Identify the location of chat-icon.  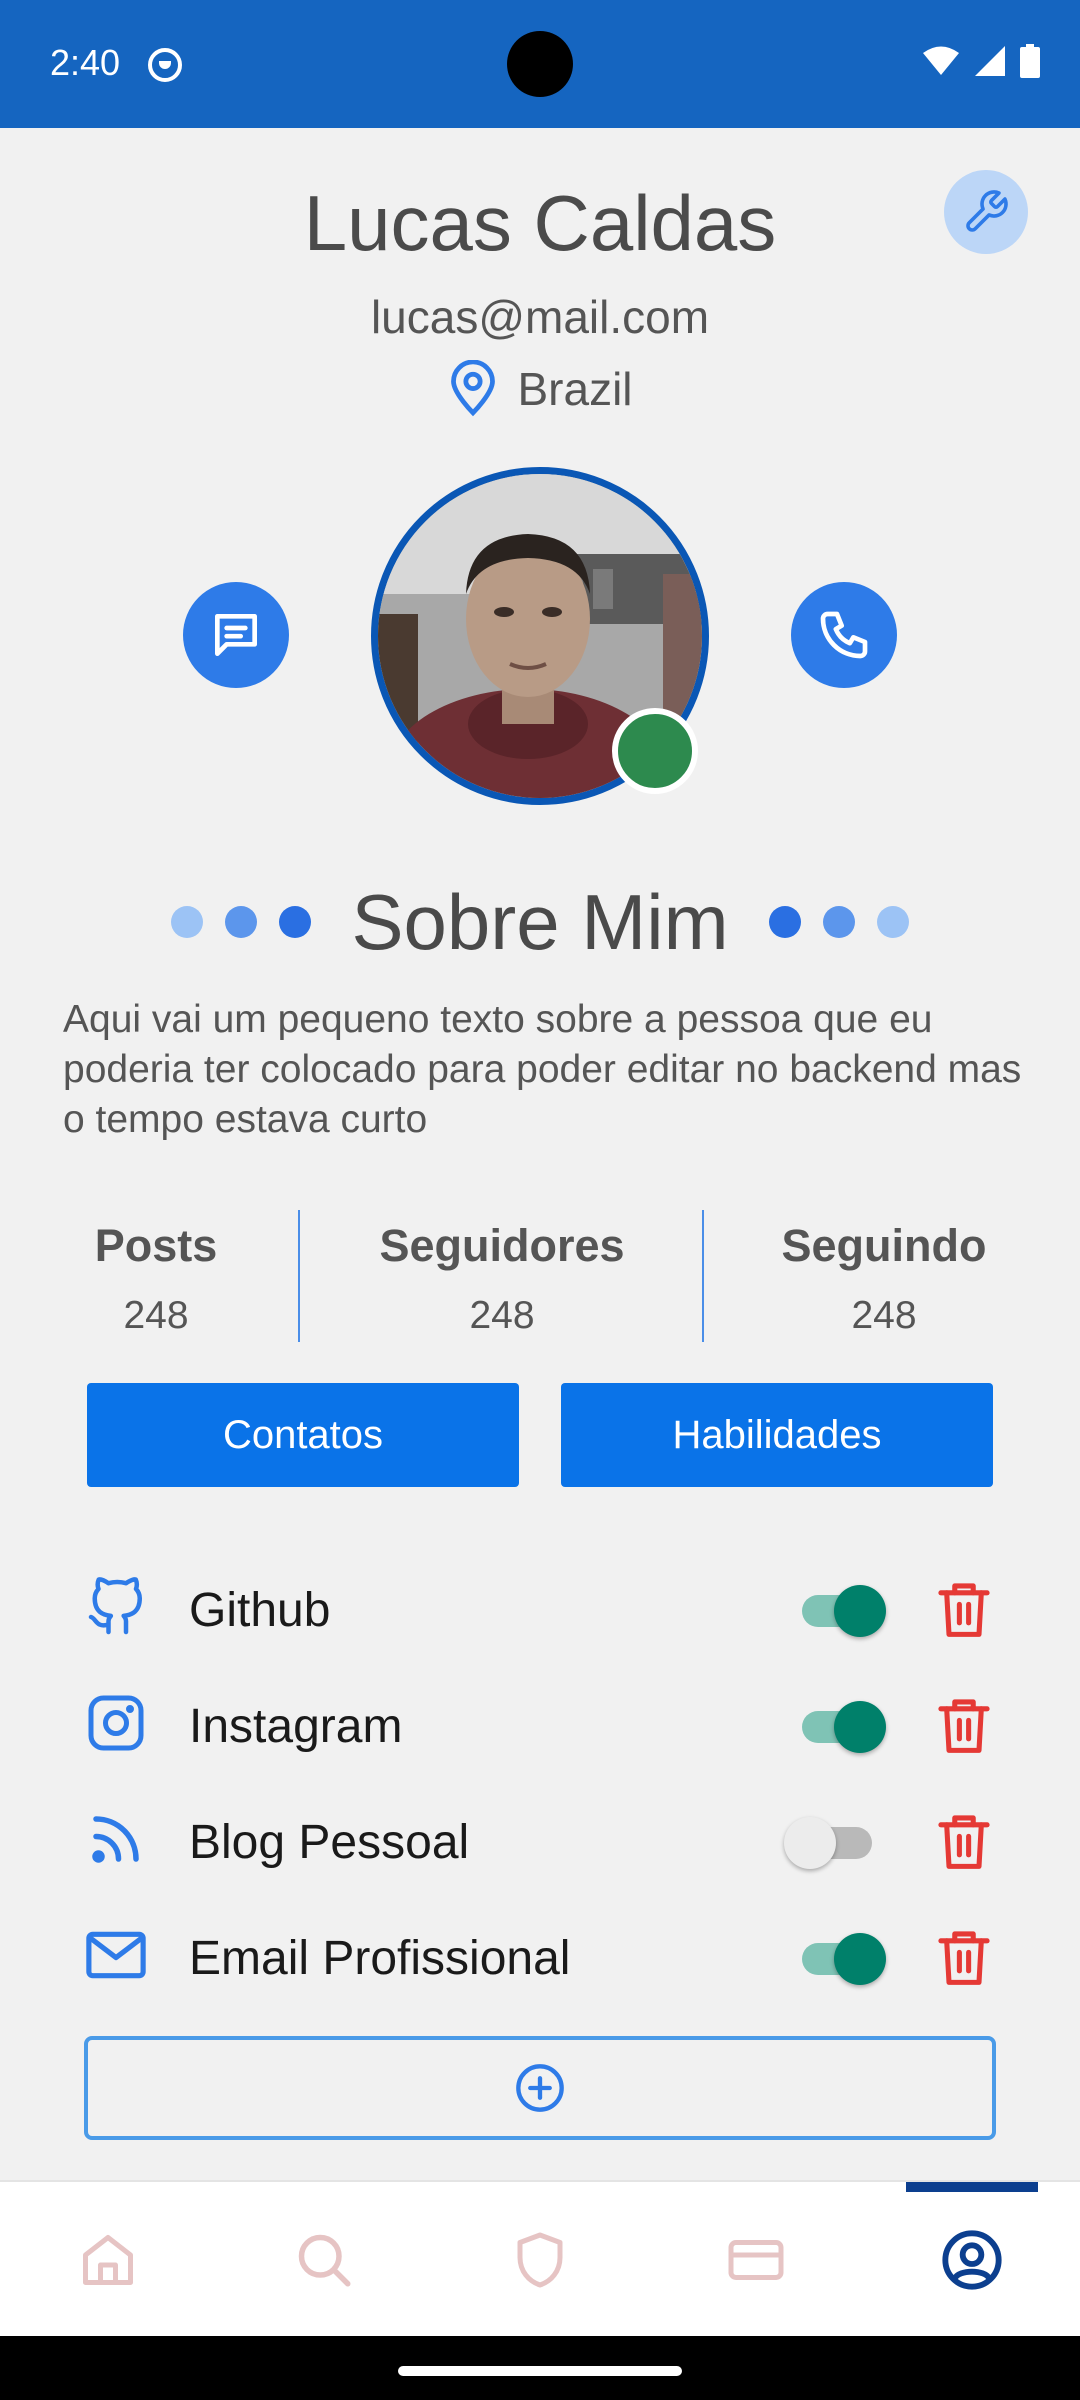
(236, 635).